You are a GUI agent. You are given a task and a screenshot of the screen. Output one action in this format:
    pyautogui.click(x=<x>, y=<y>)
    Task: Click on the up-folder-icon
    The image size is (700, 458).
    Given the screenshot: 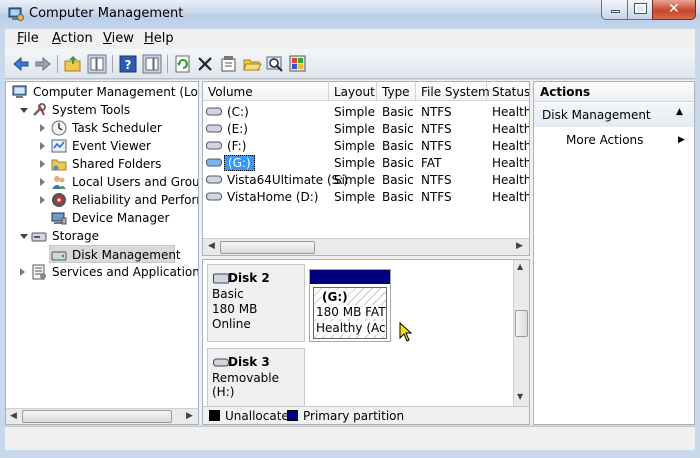 What is the action you would take?
    pyautogui.click(x=73, y=64)
    